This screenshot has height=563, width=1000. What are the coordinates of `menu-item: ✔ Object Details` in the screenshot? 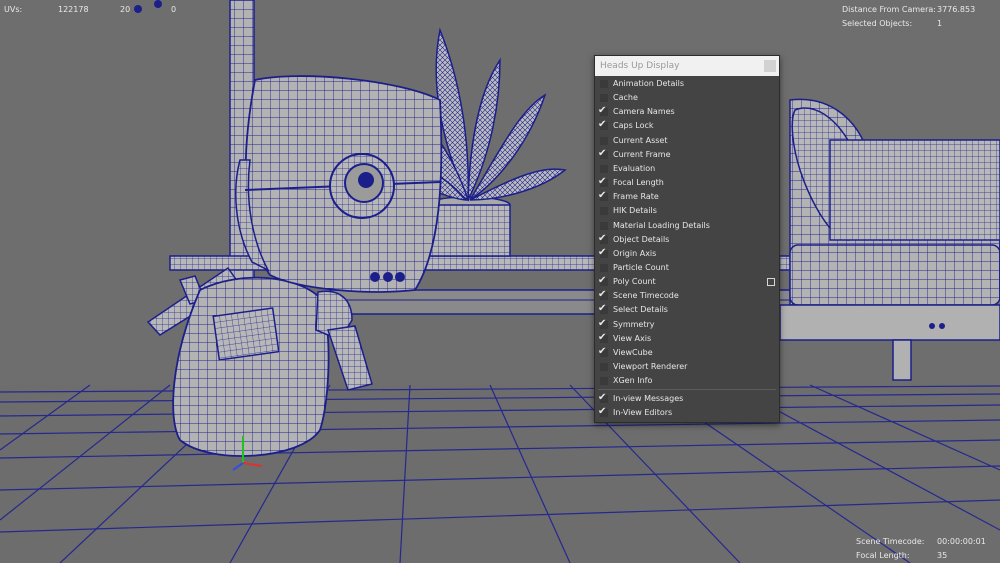 It's located at (687, 240).